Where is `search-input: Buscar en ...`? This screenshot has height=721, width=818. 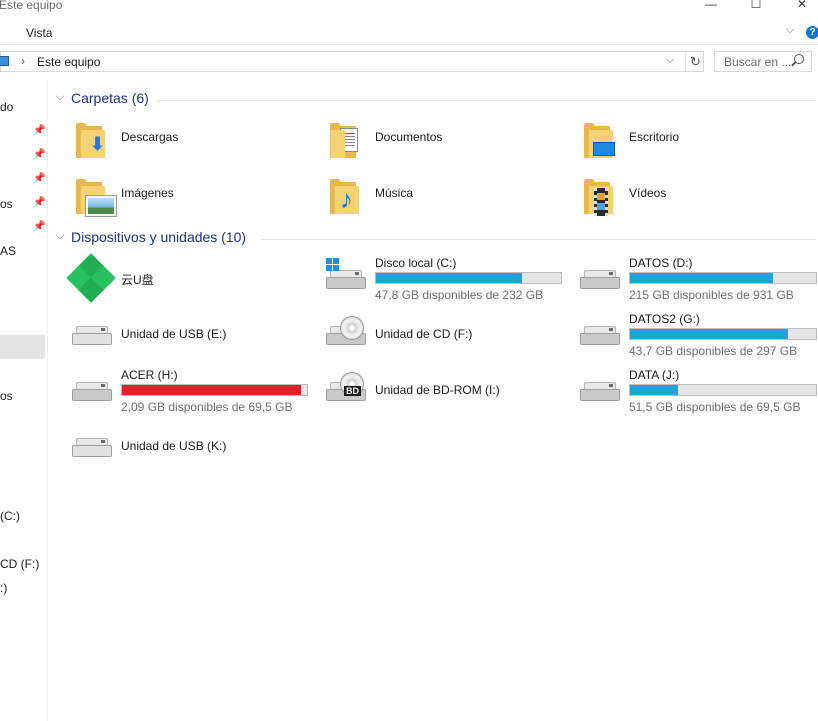 search-input: Buscar en ... is located at coordinates (757, 62).